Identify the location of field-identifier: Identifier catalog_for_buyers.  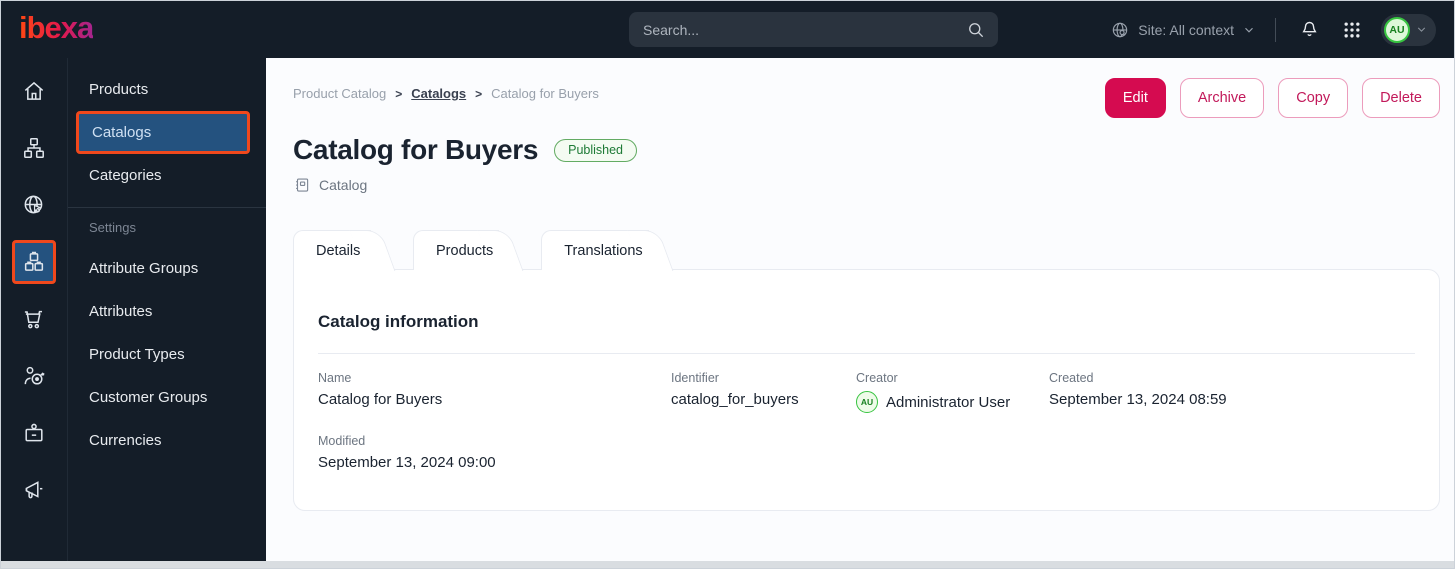
(735, 389).